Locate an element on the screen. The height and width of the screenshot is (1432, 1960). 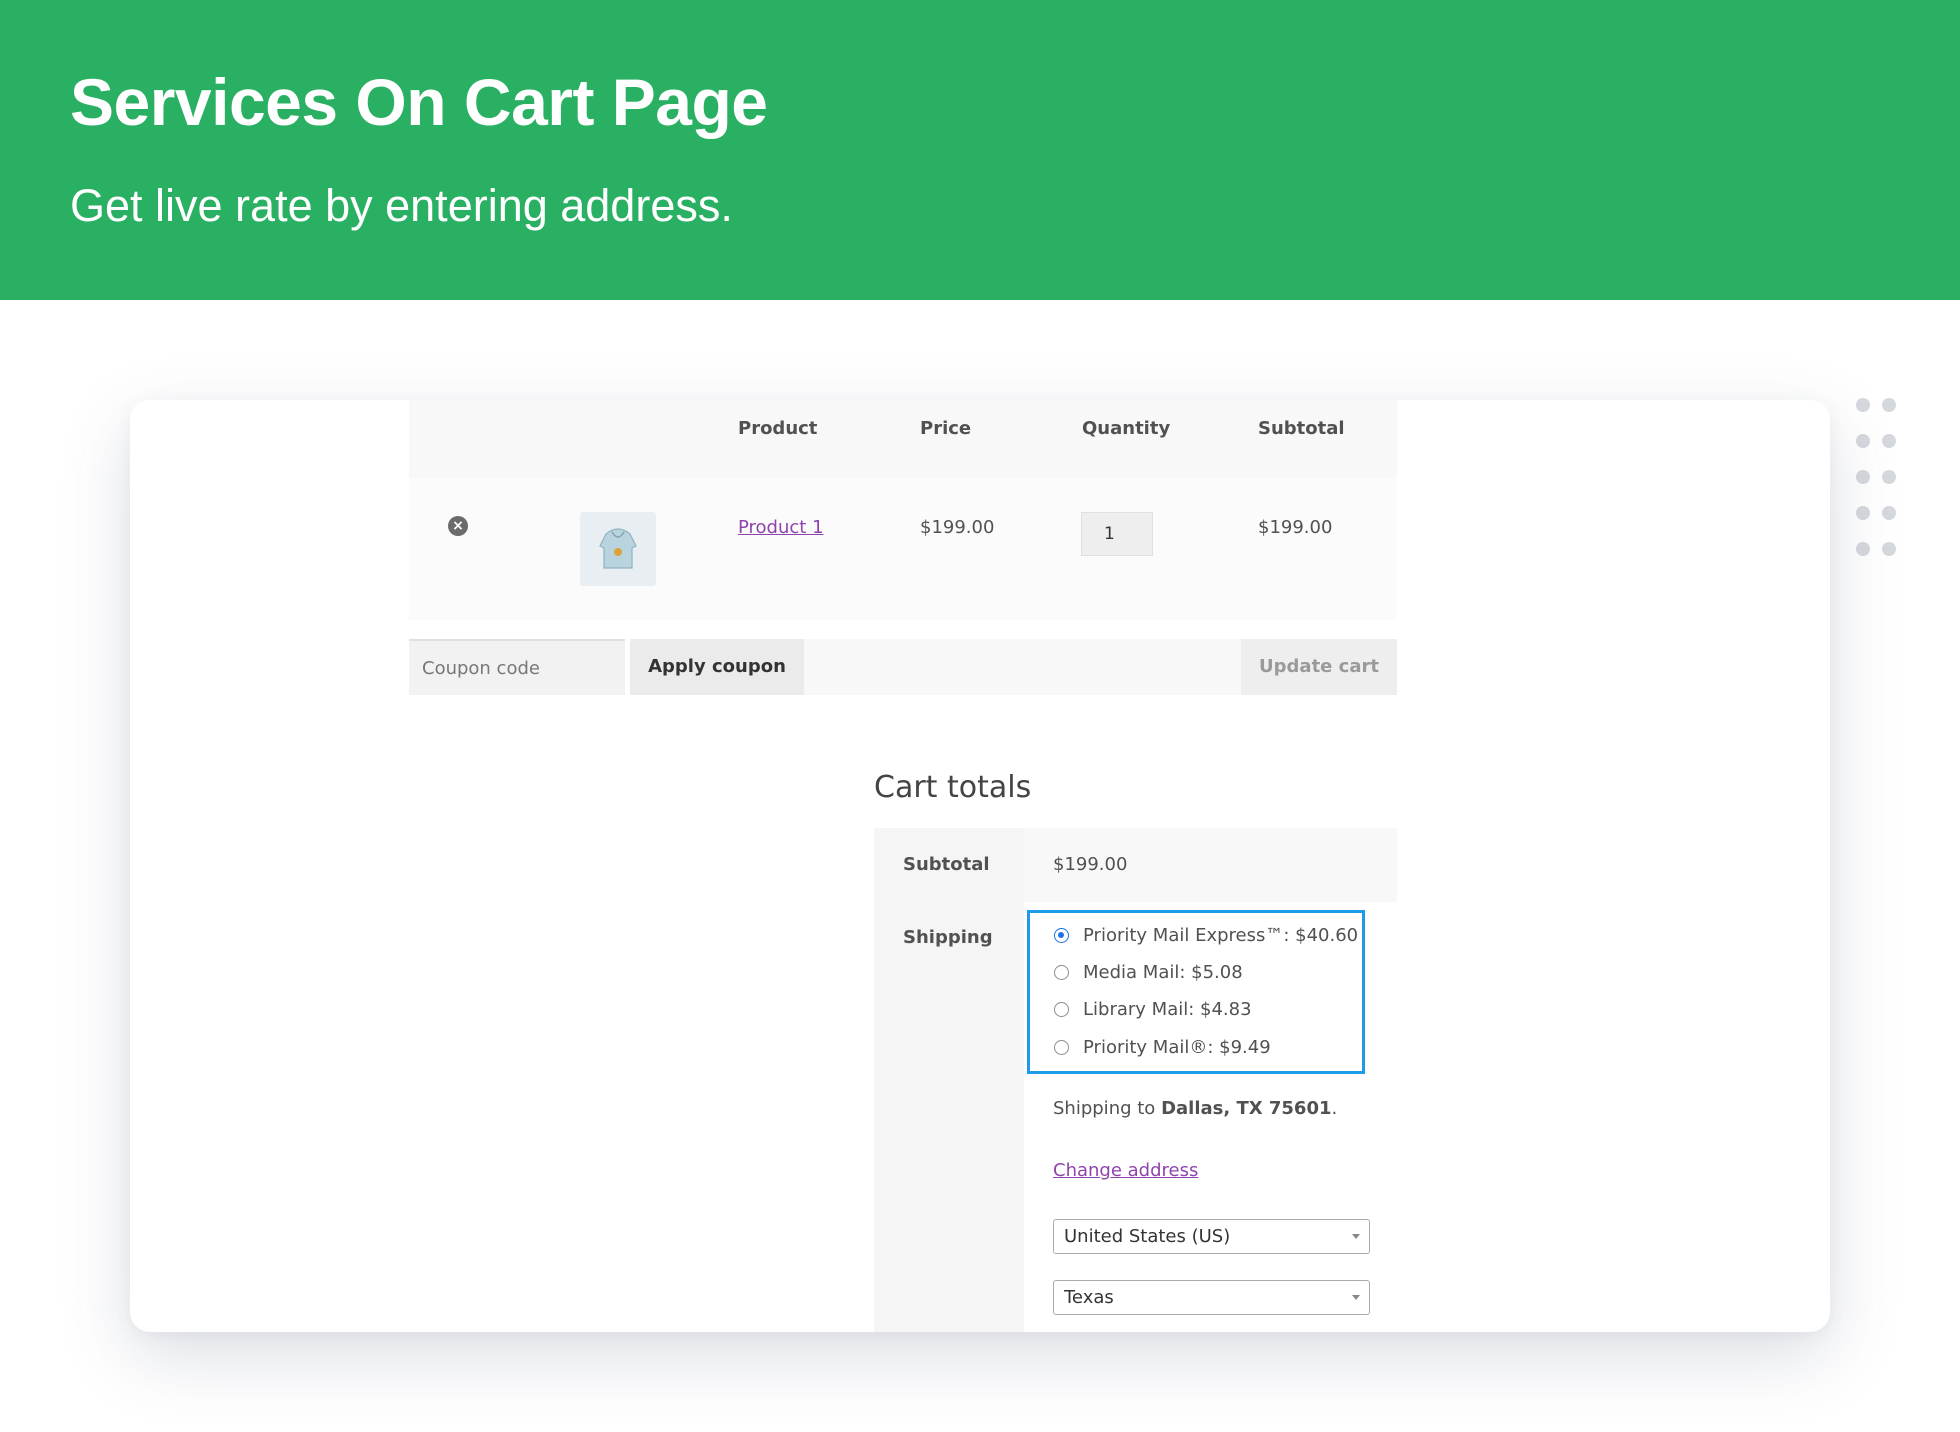
subtotal-value: $199.00 is located at coordinates (1090, 864).